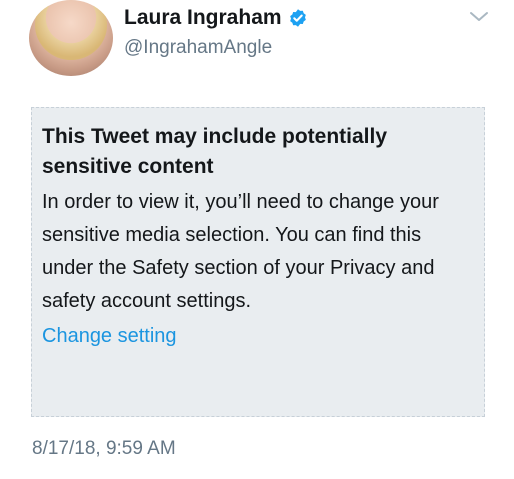 Image resolution: width=514 pixels, height=479 pixels. What do you see at coordinates (297, 18) in the screenshot?
I see `verified-badge-icon` at bounding box center [297, 18].